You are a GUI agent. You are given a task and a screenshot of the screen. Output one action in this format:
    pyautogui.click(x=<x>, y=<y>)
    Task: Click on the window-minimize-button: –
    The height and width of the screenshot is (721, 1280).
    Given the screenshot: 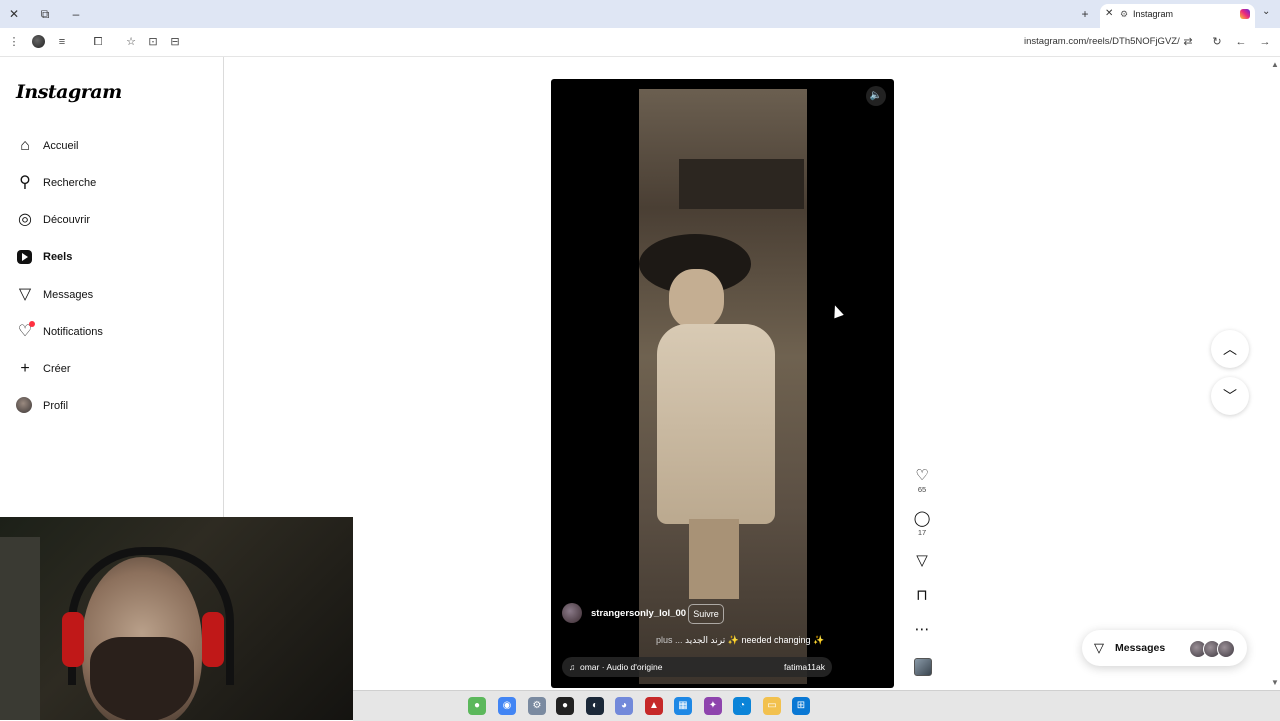 What is the action you would take?
    pyautogui.click(x=76, y=14)
    